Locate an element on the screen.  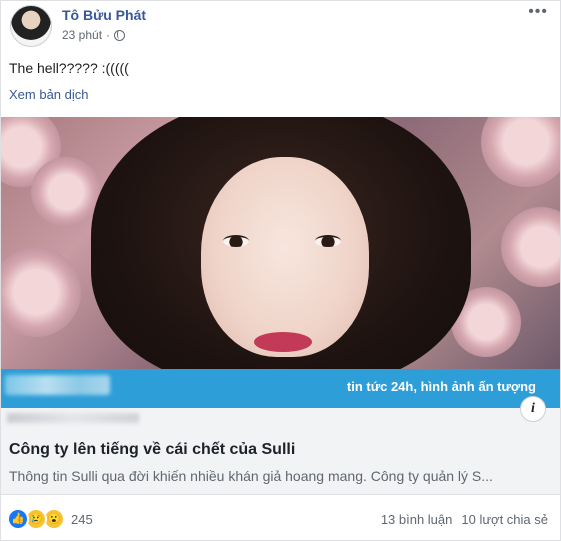
comments-count: 13 bình luận is located at coordinates (417, 519).